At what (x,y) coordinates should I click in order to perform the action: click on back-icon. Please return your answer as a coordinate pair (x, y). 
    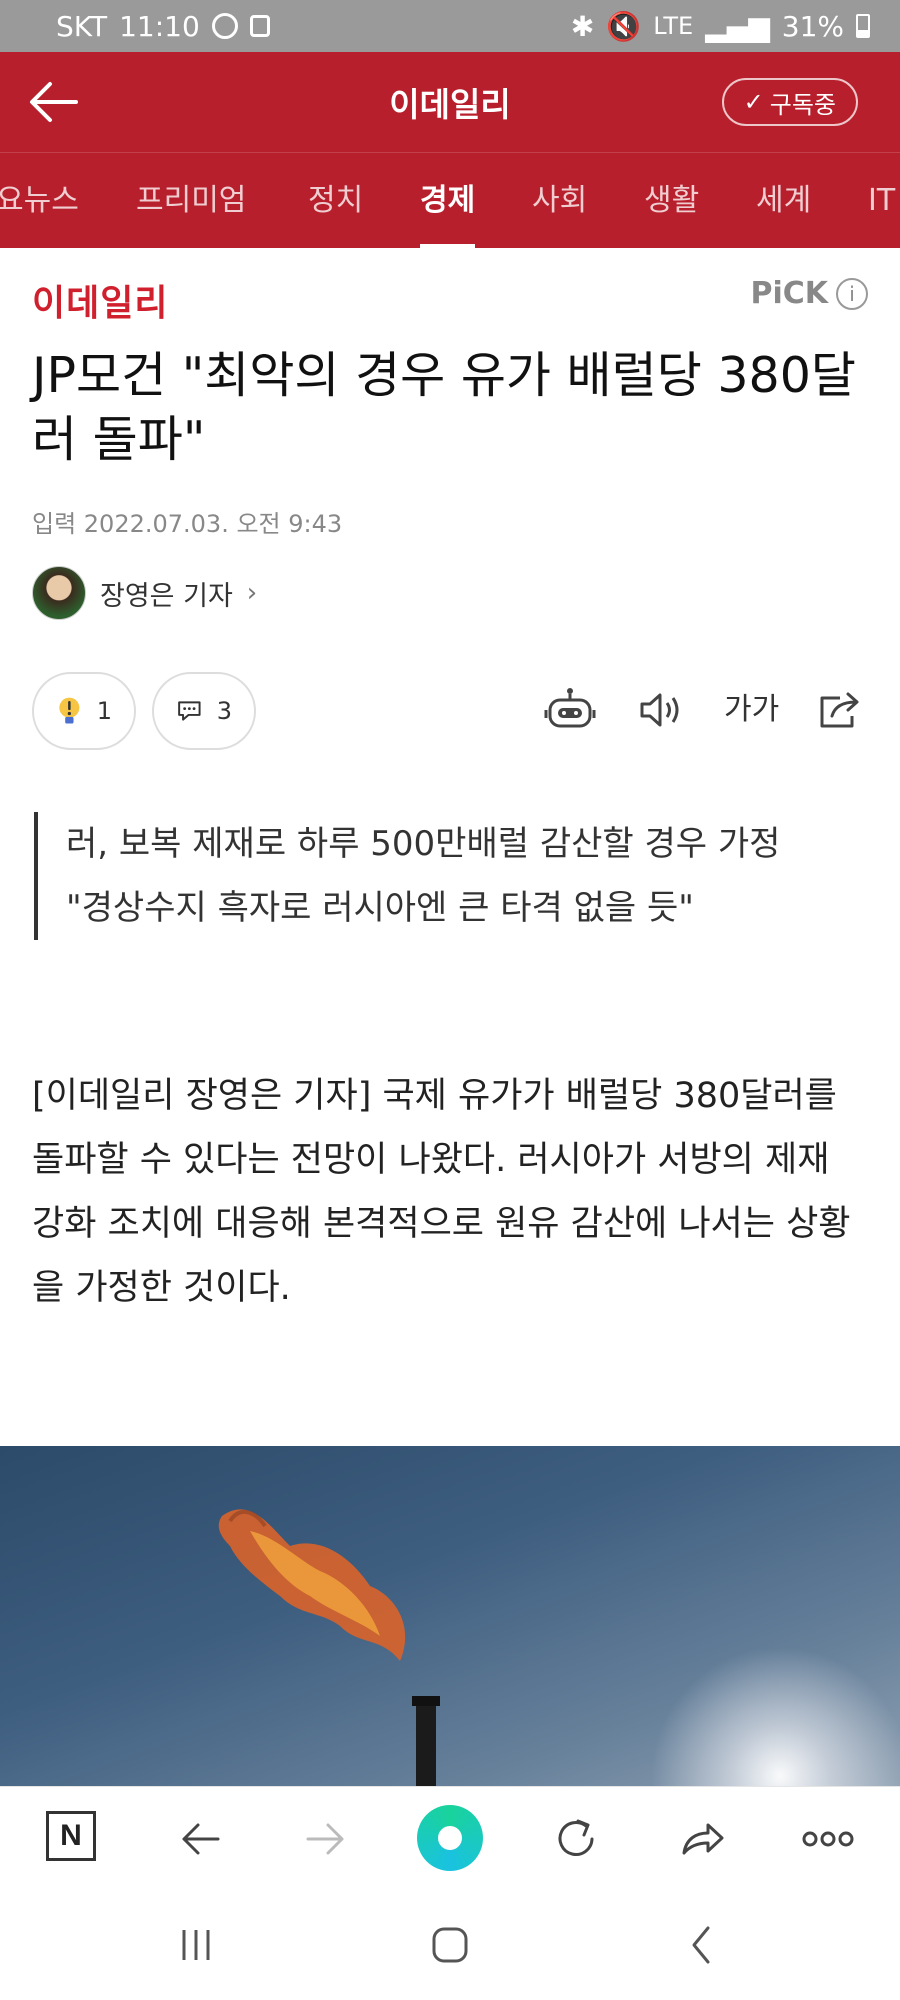
    Looking at the image, I should click on (200, 1839).